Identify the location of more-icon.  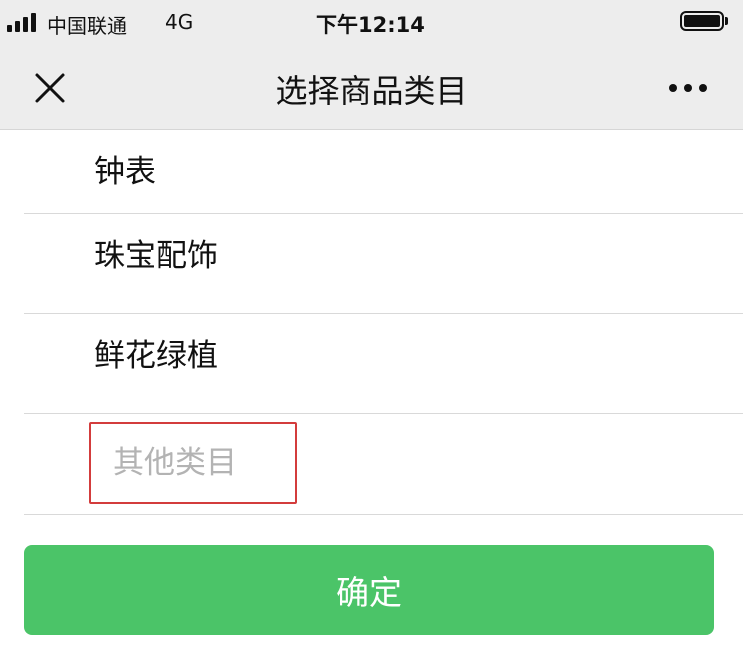
(688, 88).